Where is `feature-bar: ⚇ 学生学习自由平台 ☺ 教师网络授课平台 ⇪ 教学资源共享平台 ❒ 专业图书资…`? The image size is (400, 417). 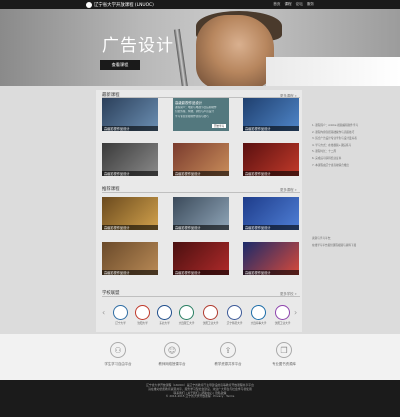 feature-bar: ⚇ 学生学习自由平台 ☺ 教师网络授课平台 ⇪ 教学资源共享平台 ❒ 专业图书资… is located at coordinates (200, 357).